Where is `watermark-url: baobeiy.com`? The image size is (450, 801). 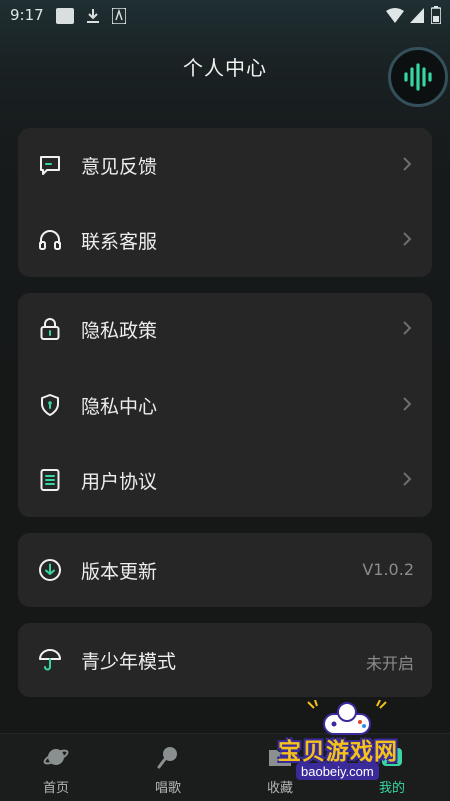 watermark-url: baobeiy.com is located at coordinates (337, 771).